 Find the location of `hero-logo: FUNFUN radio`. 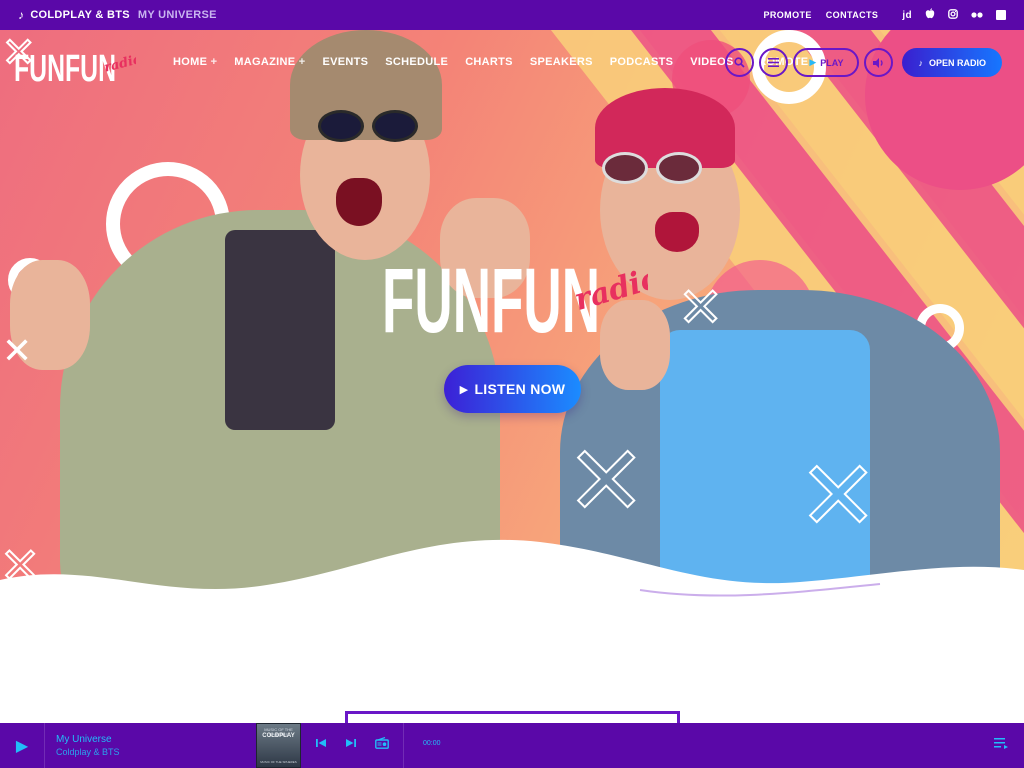

hero-logo: FUNFUN radio is located at coordinates (515, 296).